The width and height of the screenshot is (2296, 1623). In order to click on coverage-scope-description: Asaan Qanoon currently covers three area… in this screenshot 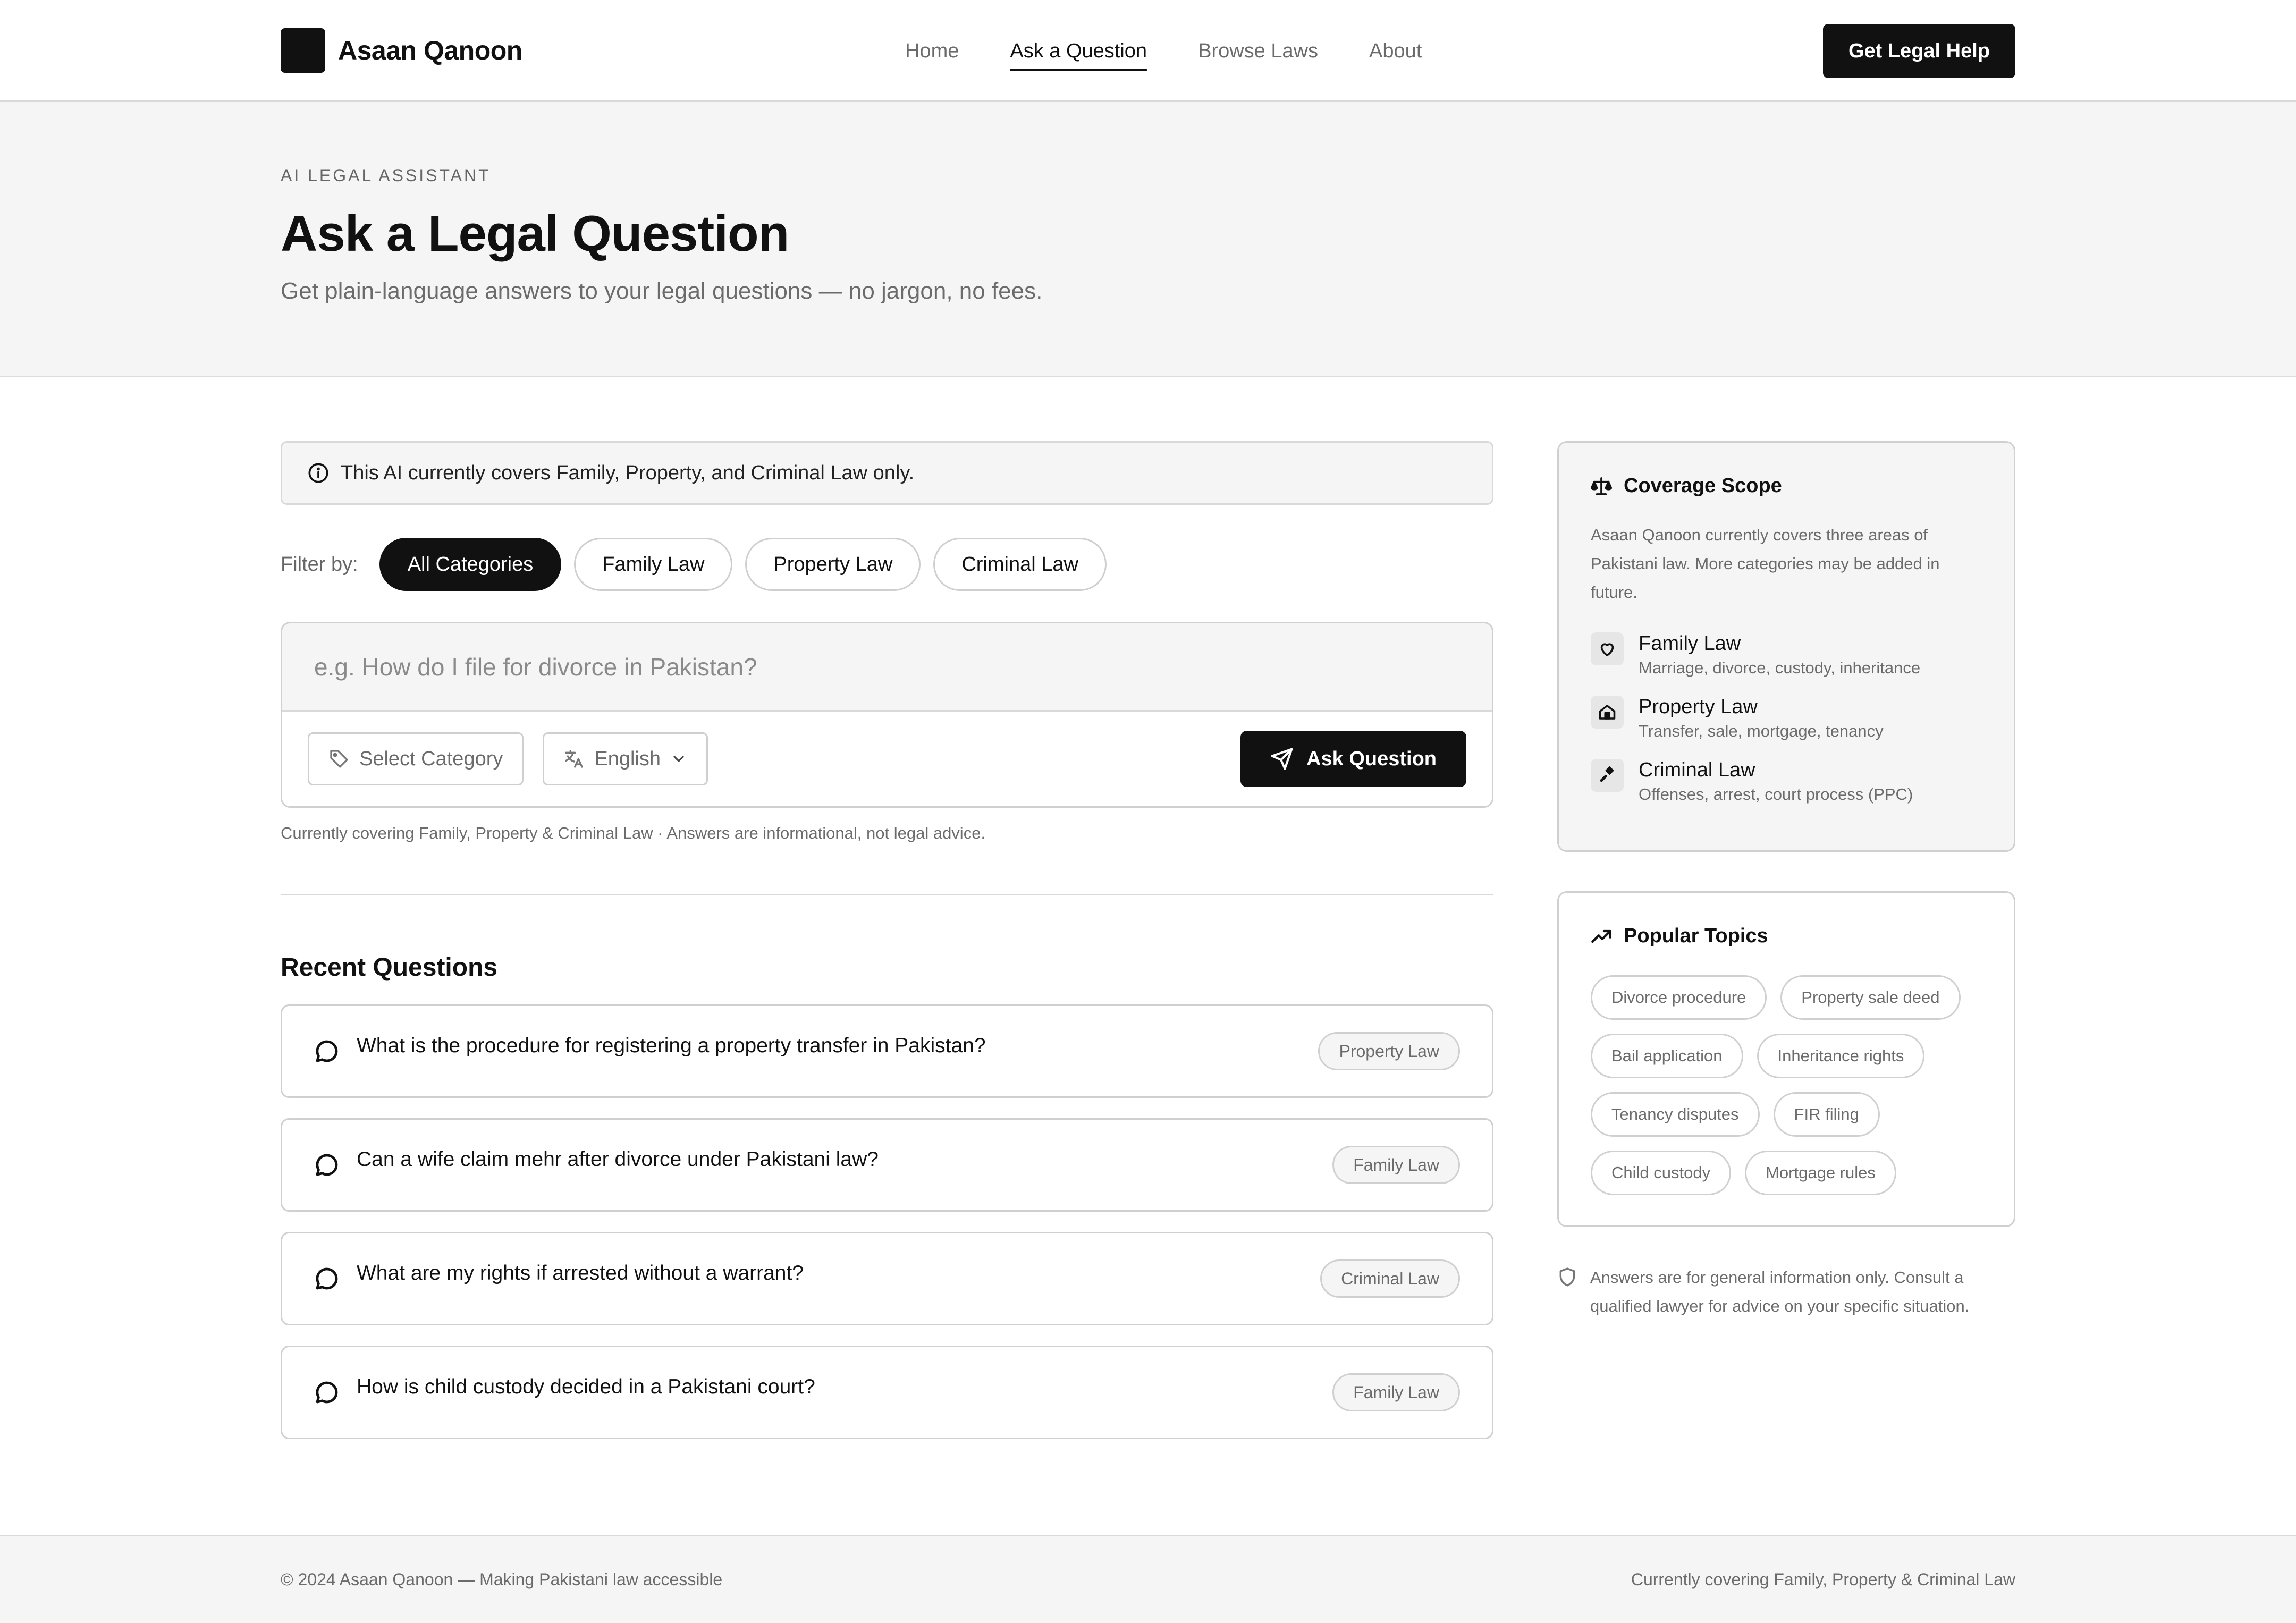, I will do `click(1765, 564)`.